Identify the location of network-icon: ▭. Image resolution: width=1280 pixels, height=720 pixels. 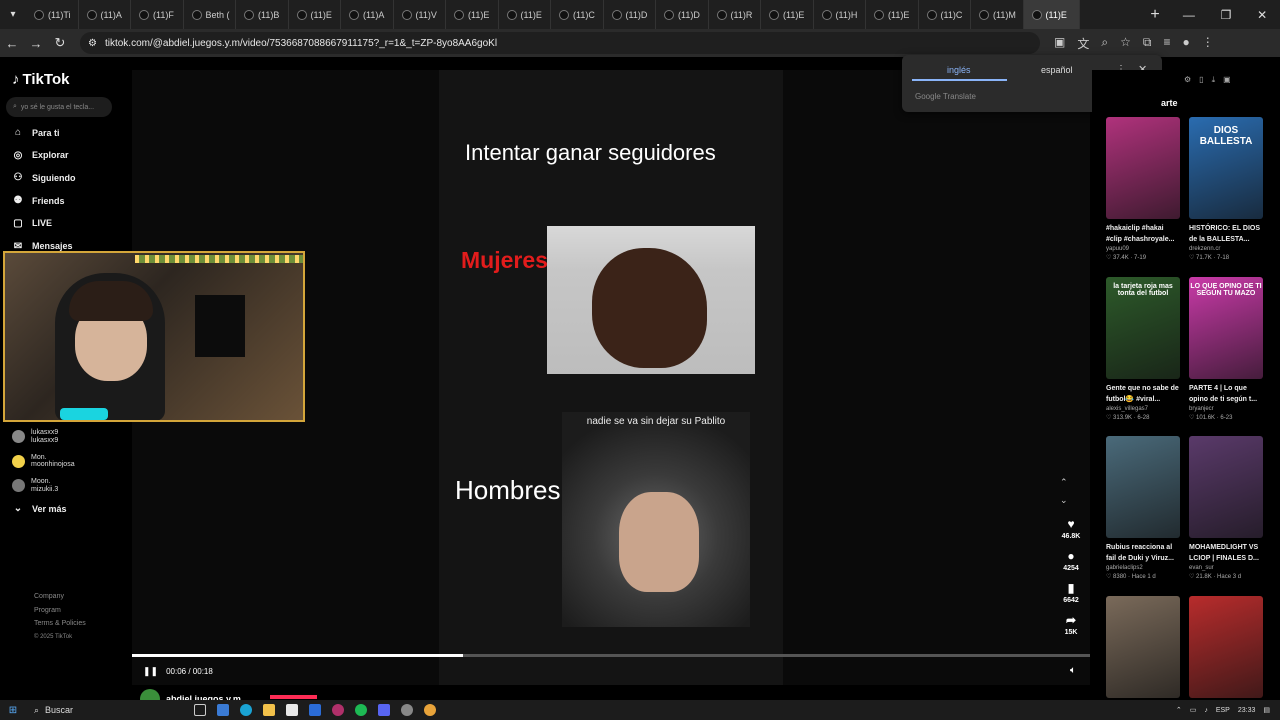
(1193, 710).